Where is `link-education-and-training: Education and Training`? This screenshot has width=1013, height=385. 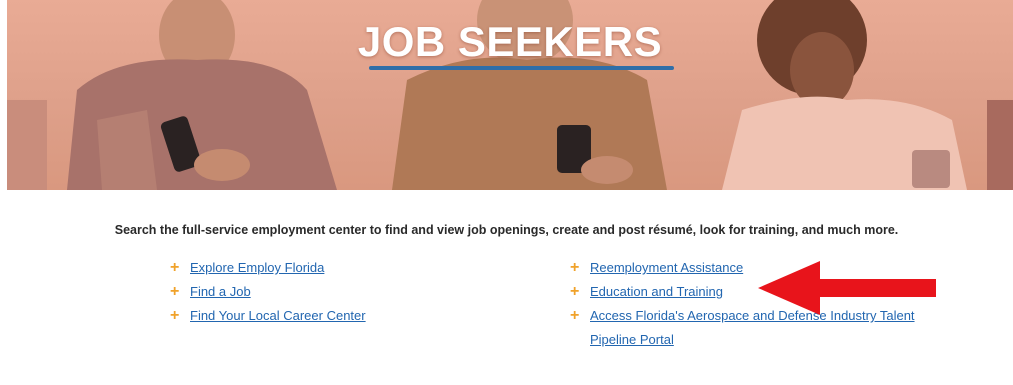
link-education-and-training: Education and Training is located at coordinates (656, 291).